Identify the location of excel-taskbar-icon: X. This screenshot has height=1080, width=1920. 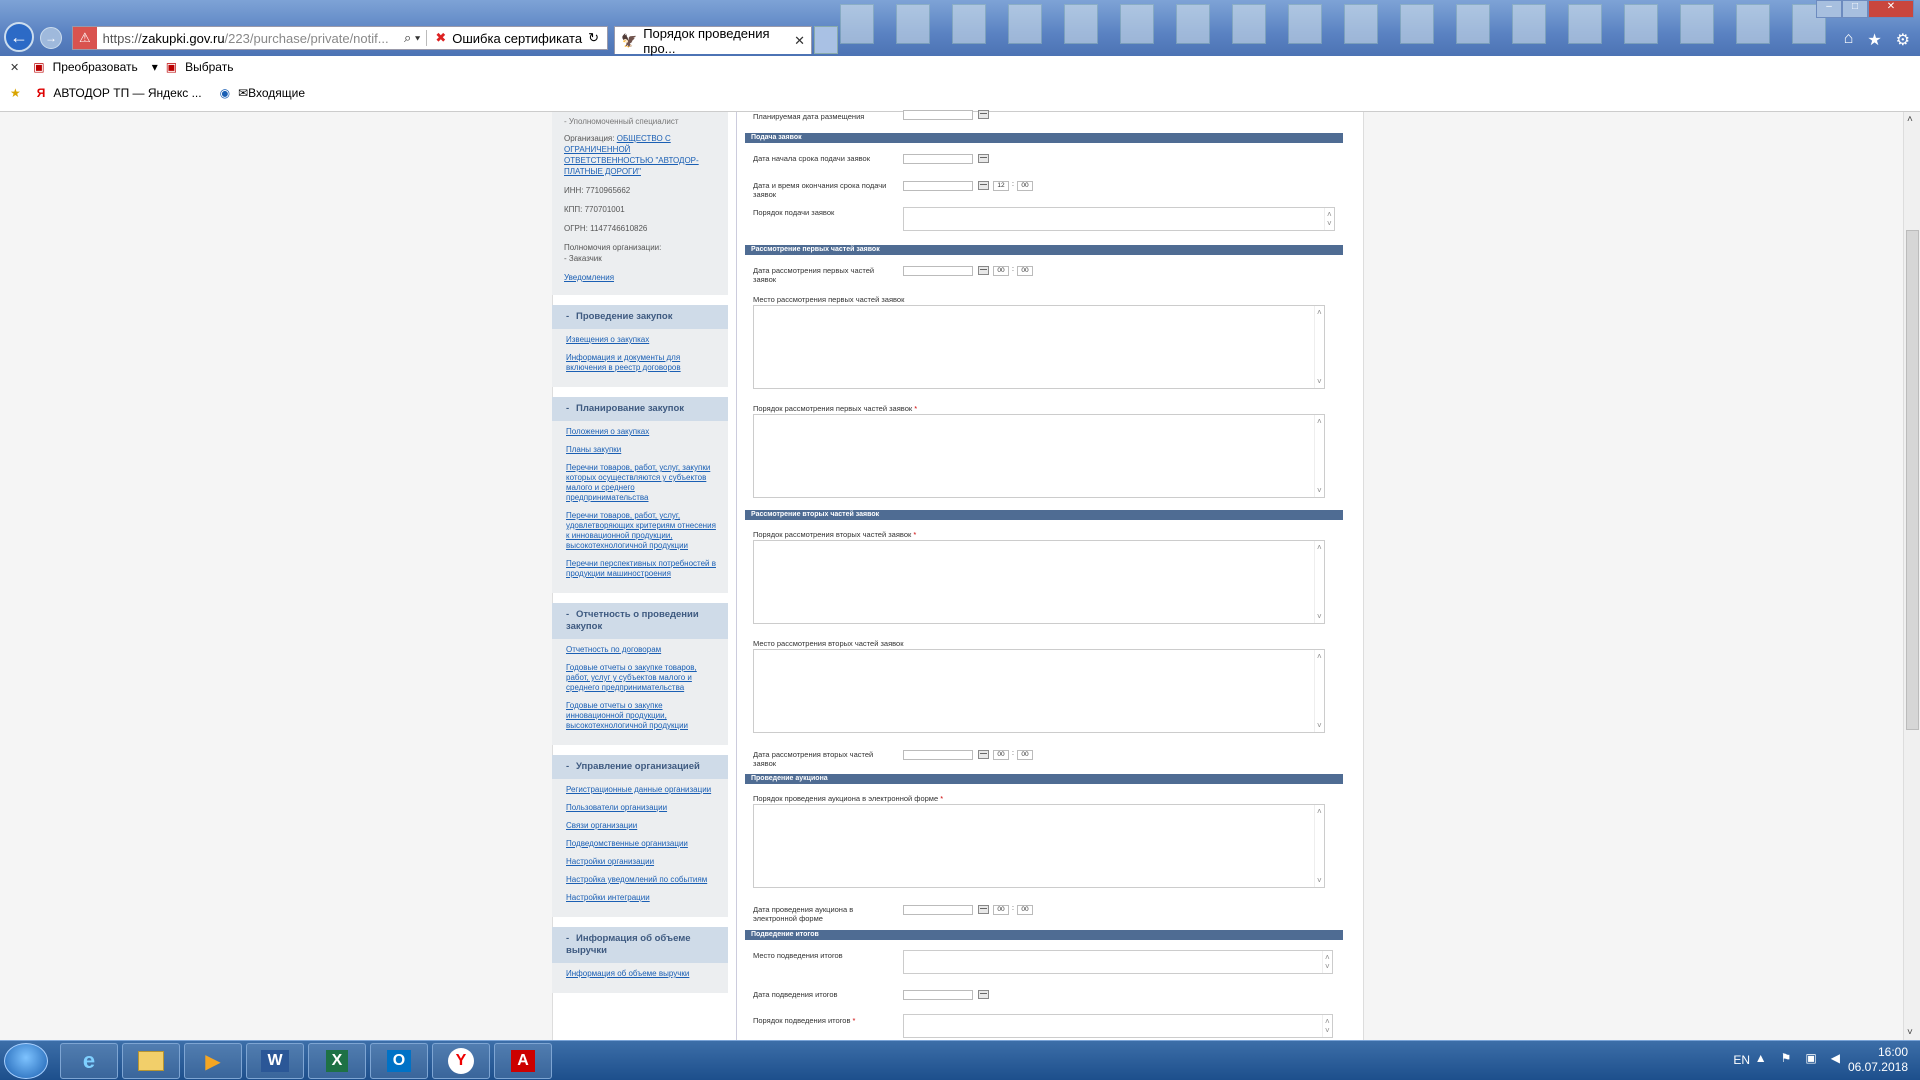
(337, 1061).